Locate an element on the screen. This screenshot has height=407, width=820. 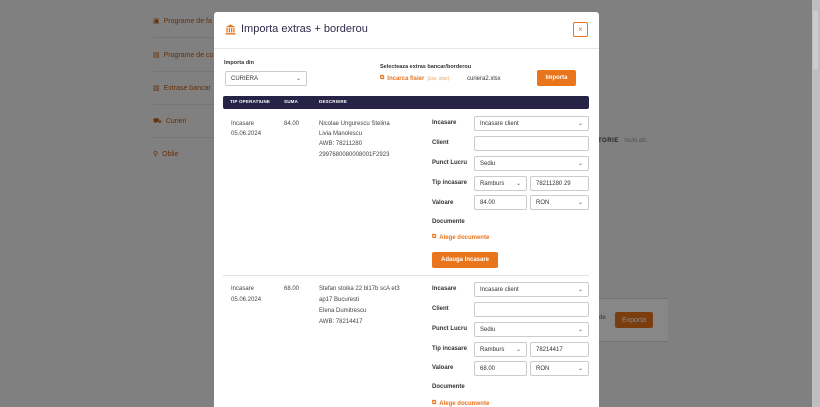
row-divider is located at coordinates (406, 275).